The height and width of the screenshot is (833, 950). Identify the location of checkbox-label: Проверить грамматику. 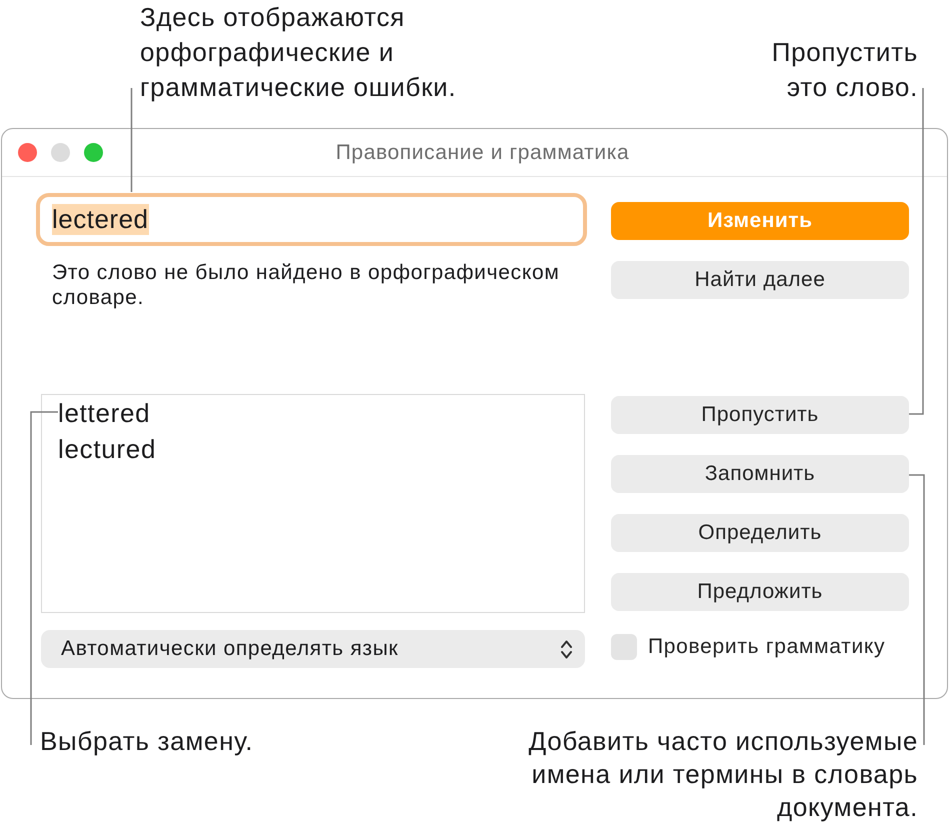
(767, 647).